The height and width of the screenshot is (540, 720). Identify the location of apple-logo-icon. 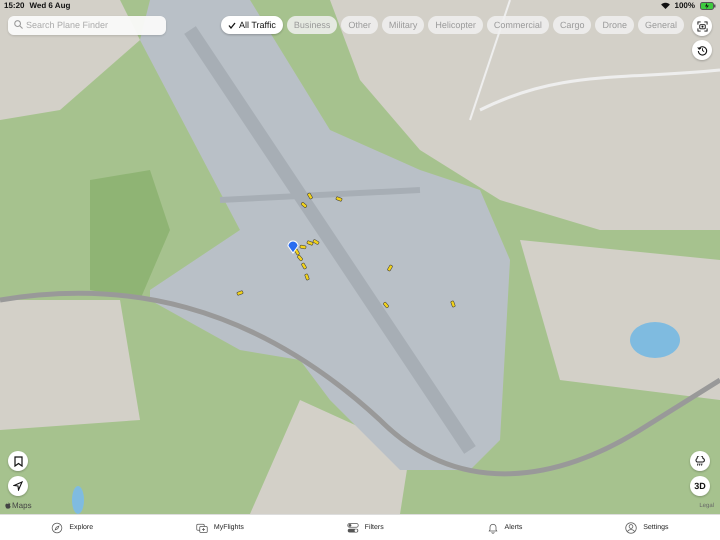
(8, 505).